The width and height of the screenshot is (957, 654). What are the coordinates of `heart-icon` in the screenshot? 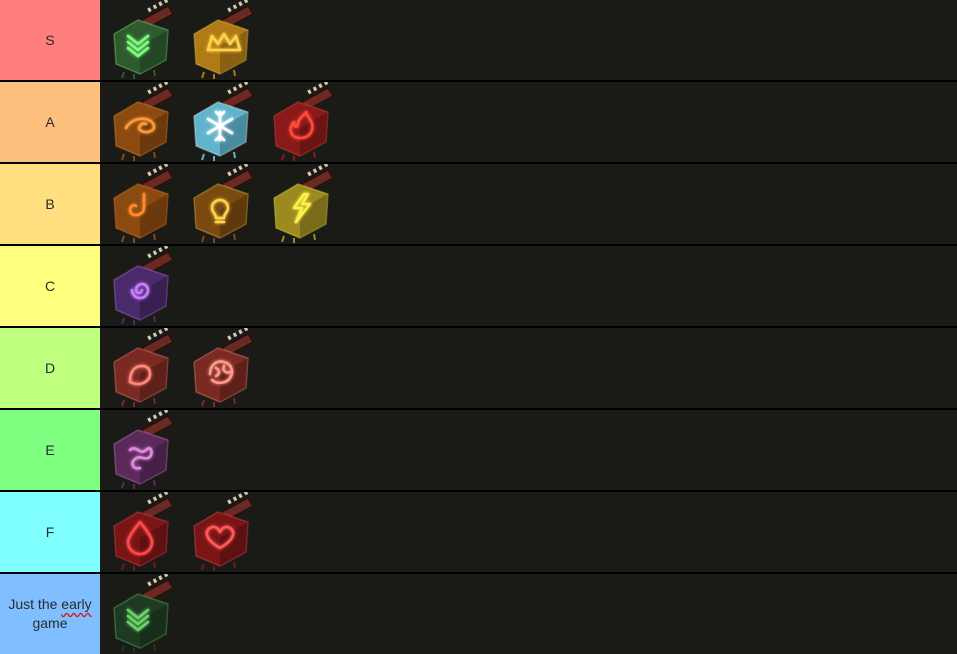 It's located at (222, 532).